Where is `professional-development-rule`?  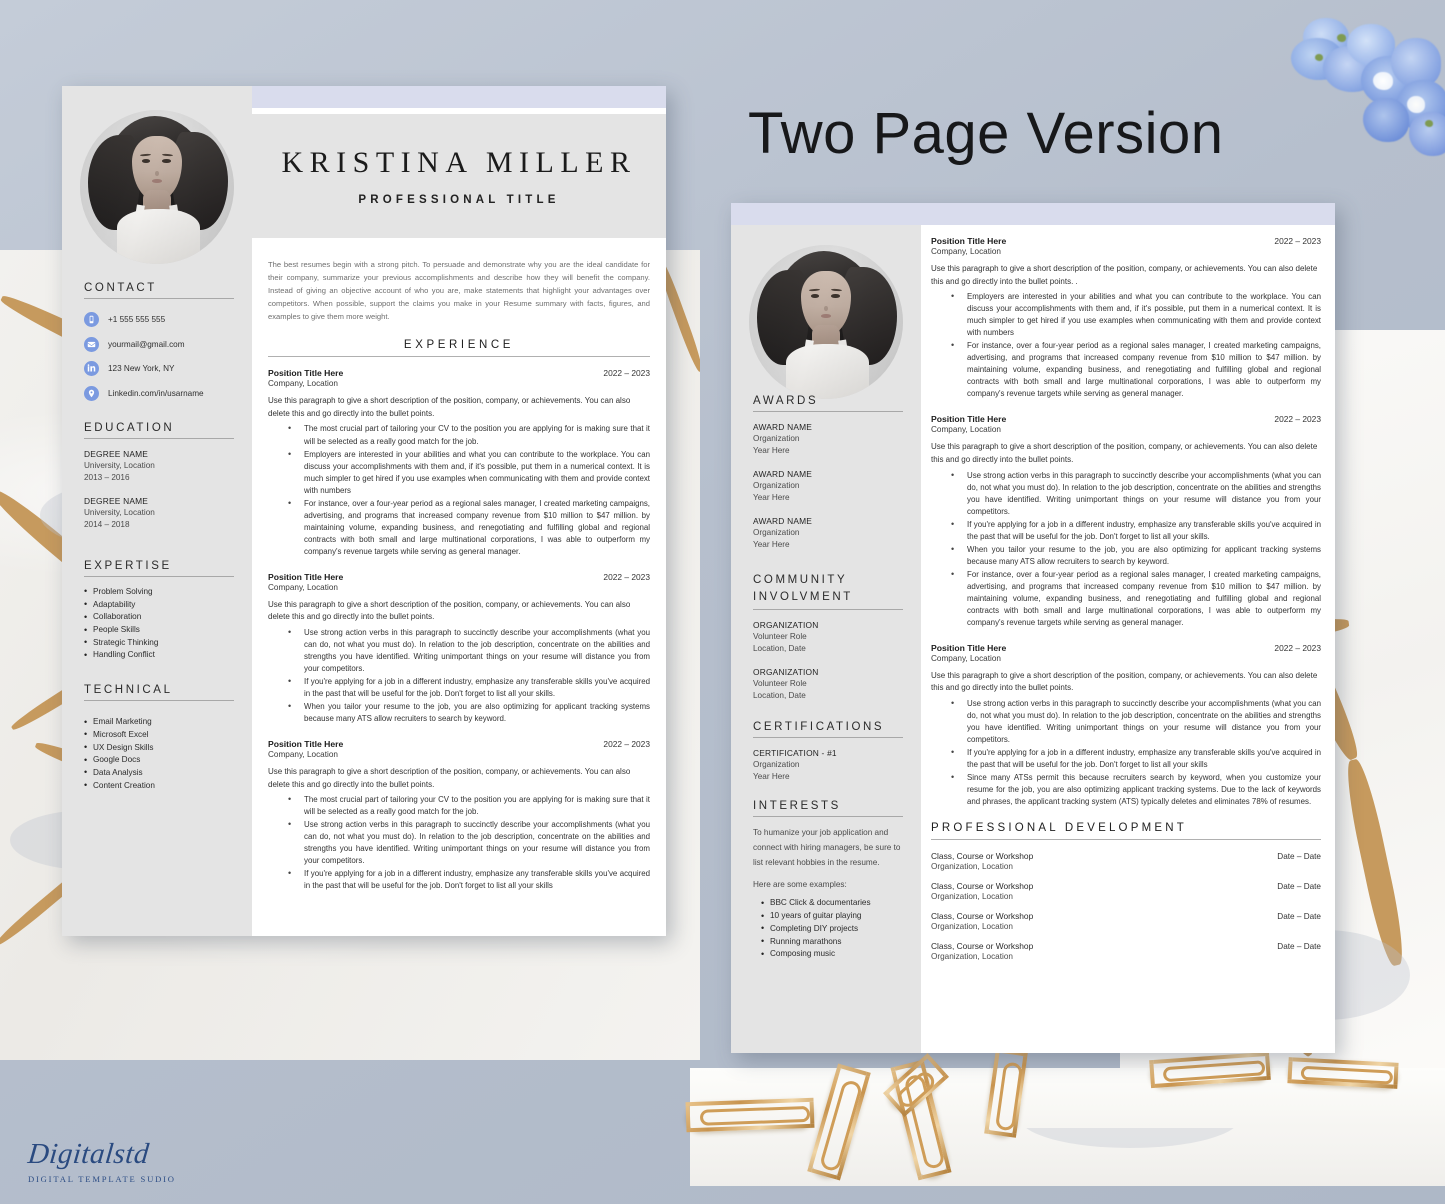 professional-development-rule is located at coordinates (1126, 840).